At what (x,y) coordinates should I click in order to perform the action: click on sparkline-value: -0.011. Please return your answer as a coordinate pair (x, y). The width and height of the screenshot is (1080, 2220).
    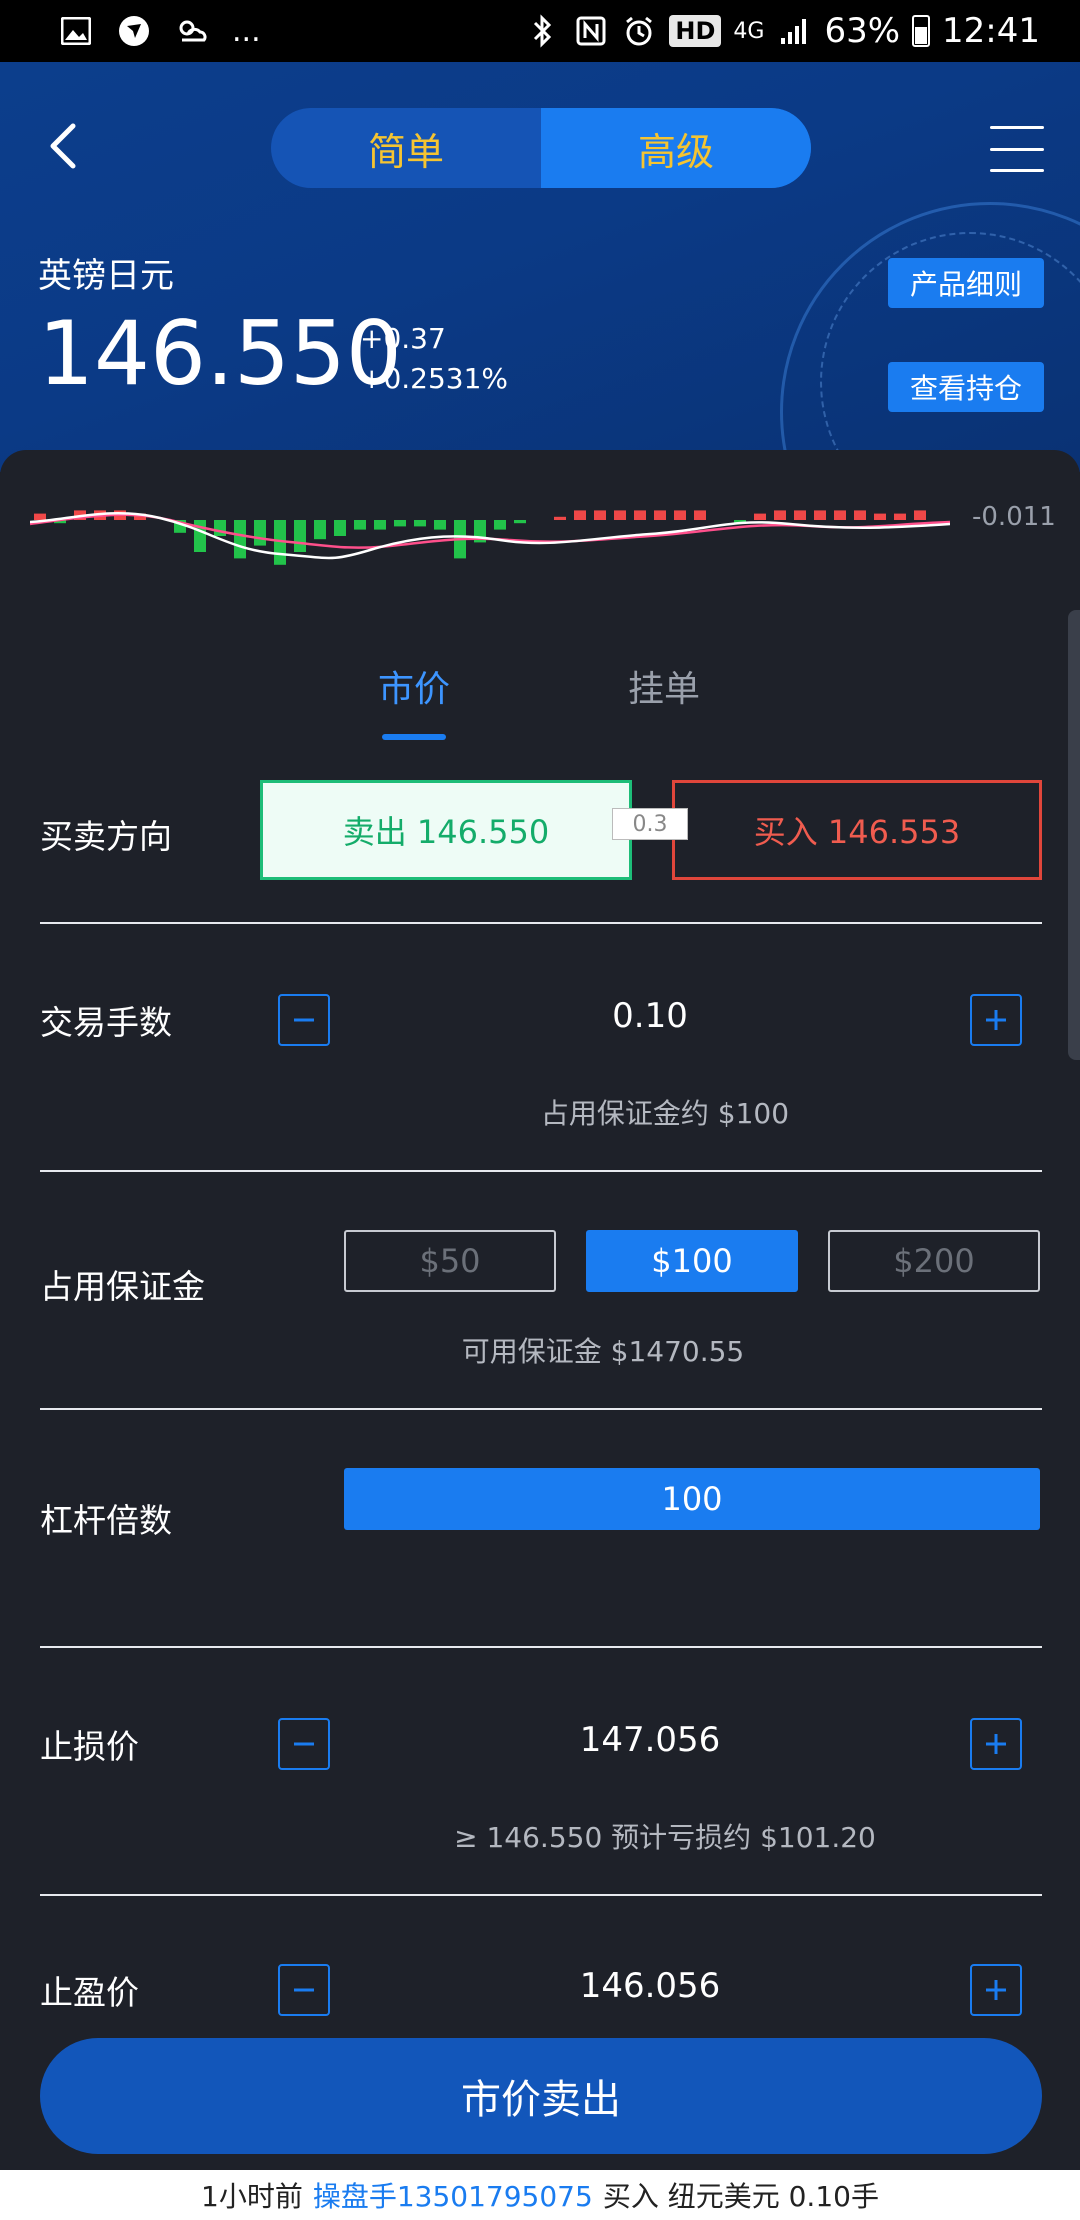
    Looking at the image, I should click on (1014, 517).